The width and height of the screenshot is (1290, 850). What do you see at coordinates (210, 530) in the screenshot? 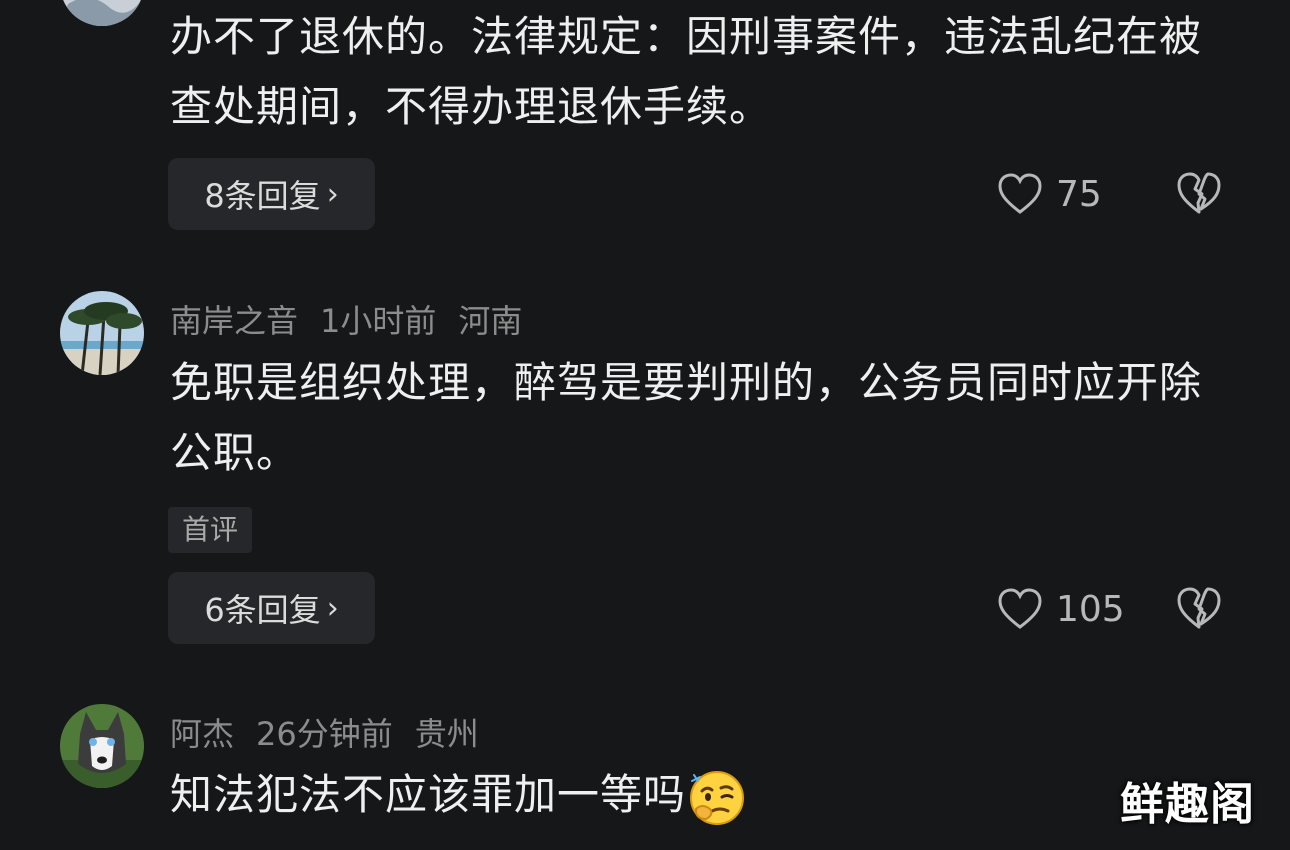
I see `first-comment-badge: 首评` at bounding box center [210, 530].